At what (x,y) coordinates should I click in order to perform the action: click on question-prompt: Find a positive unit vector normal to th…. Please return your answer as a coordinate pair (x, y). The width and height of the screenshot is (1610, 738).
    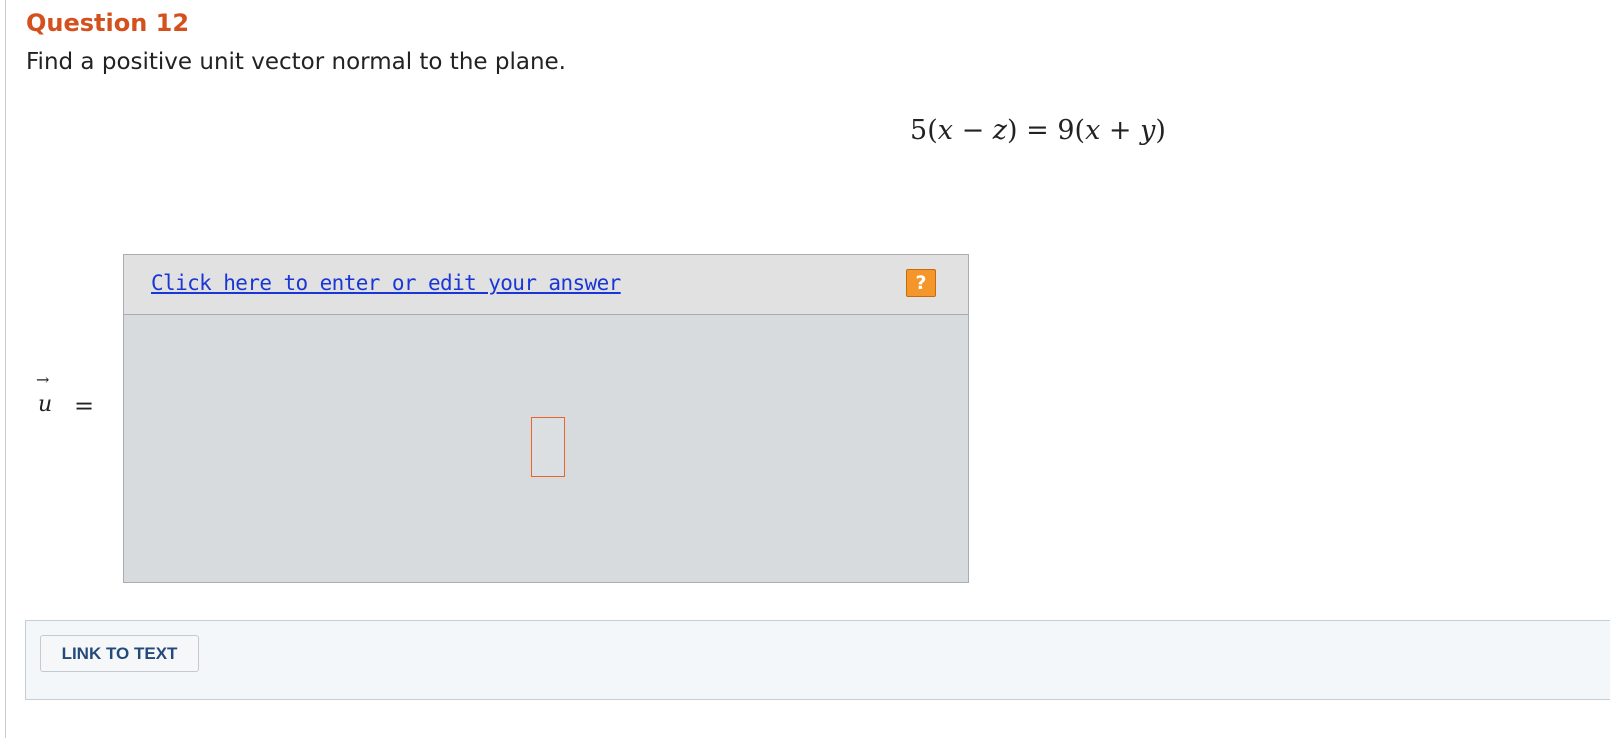
    Looking at the image, I should click on (296, 62).